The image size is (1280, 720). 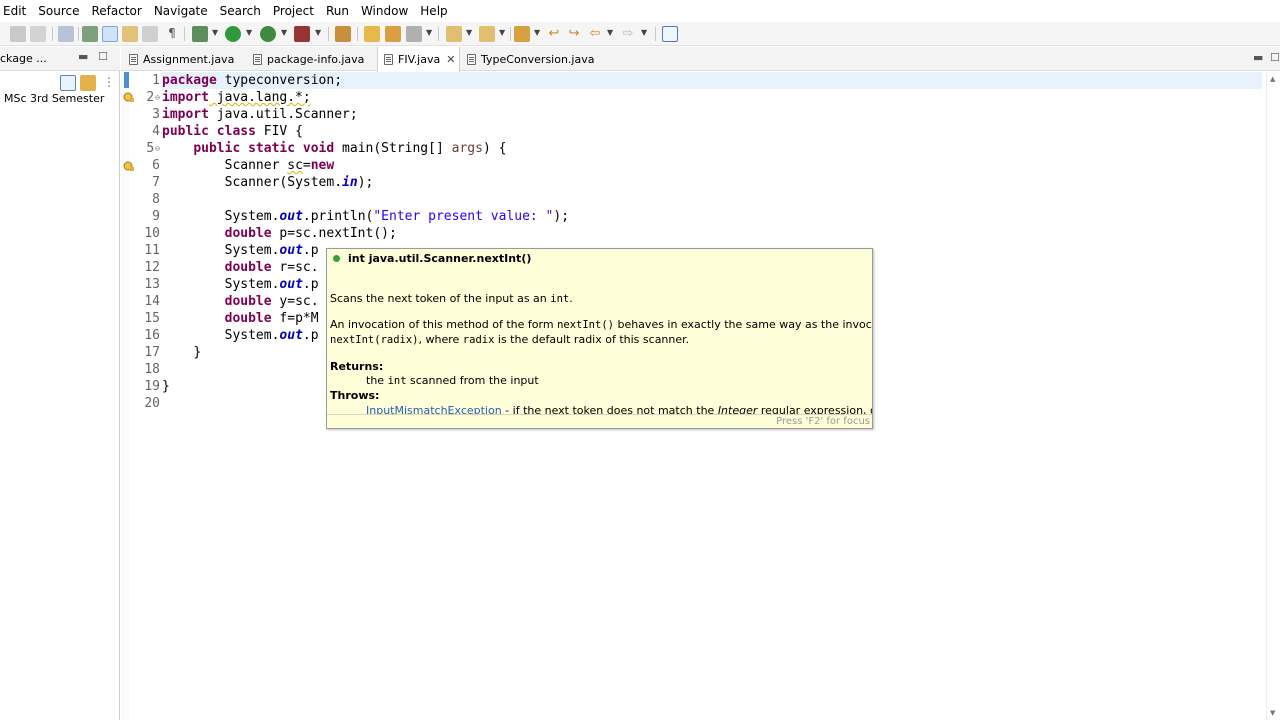 What do you see at coordinates (435, 11) in the screenshot?
I see `menu-help: Help` at bounding box center [435, 11].